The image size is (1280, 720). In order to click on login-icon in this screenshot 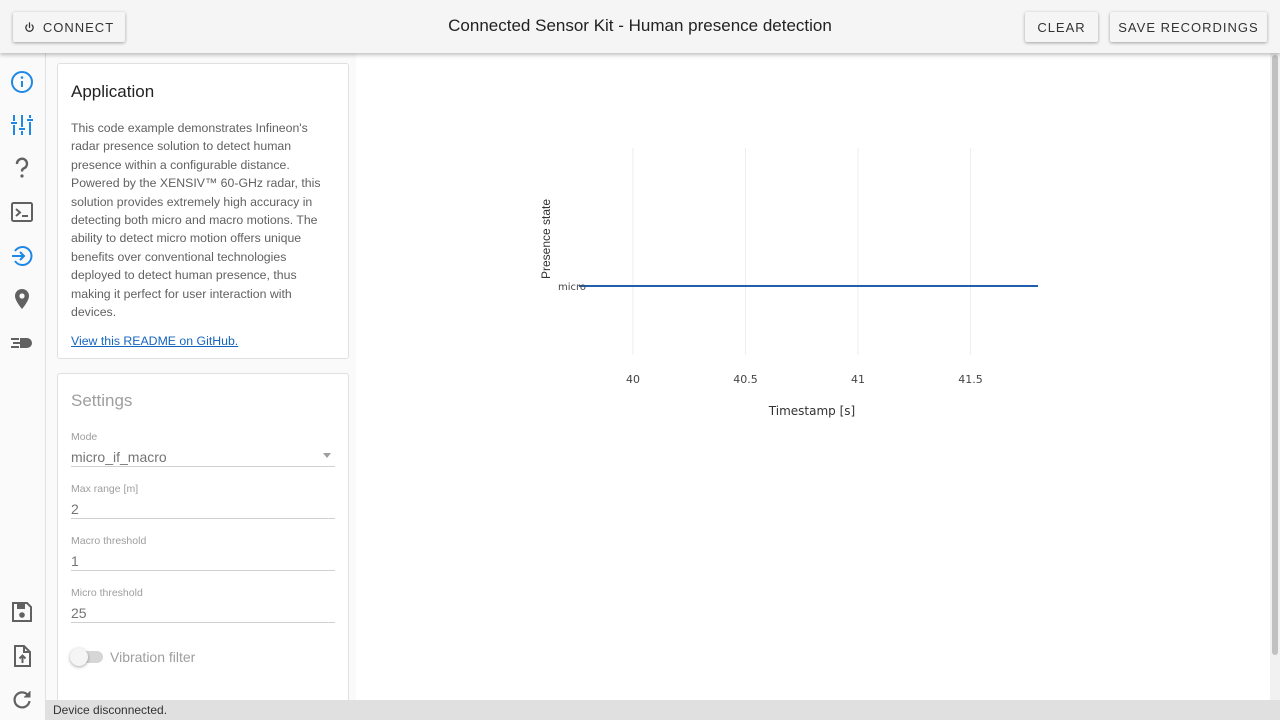, I will do `click(22, 256)`.